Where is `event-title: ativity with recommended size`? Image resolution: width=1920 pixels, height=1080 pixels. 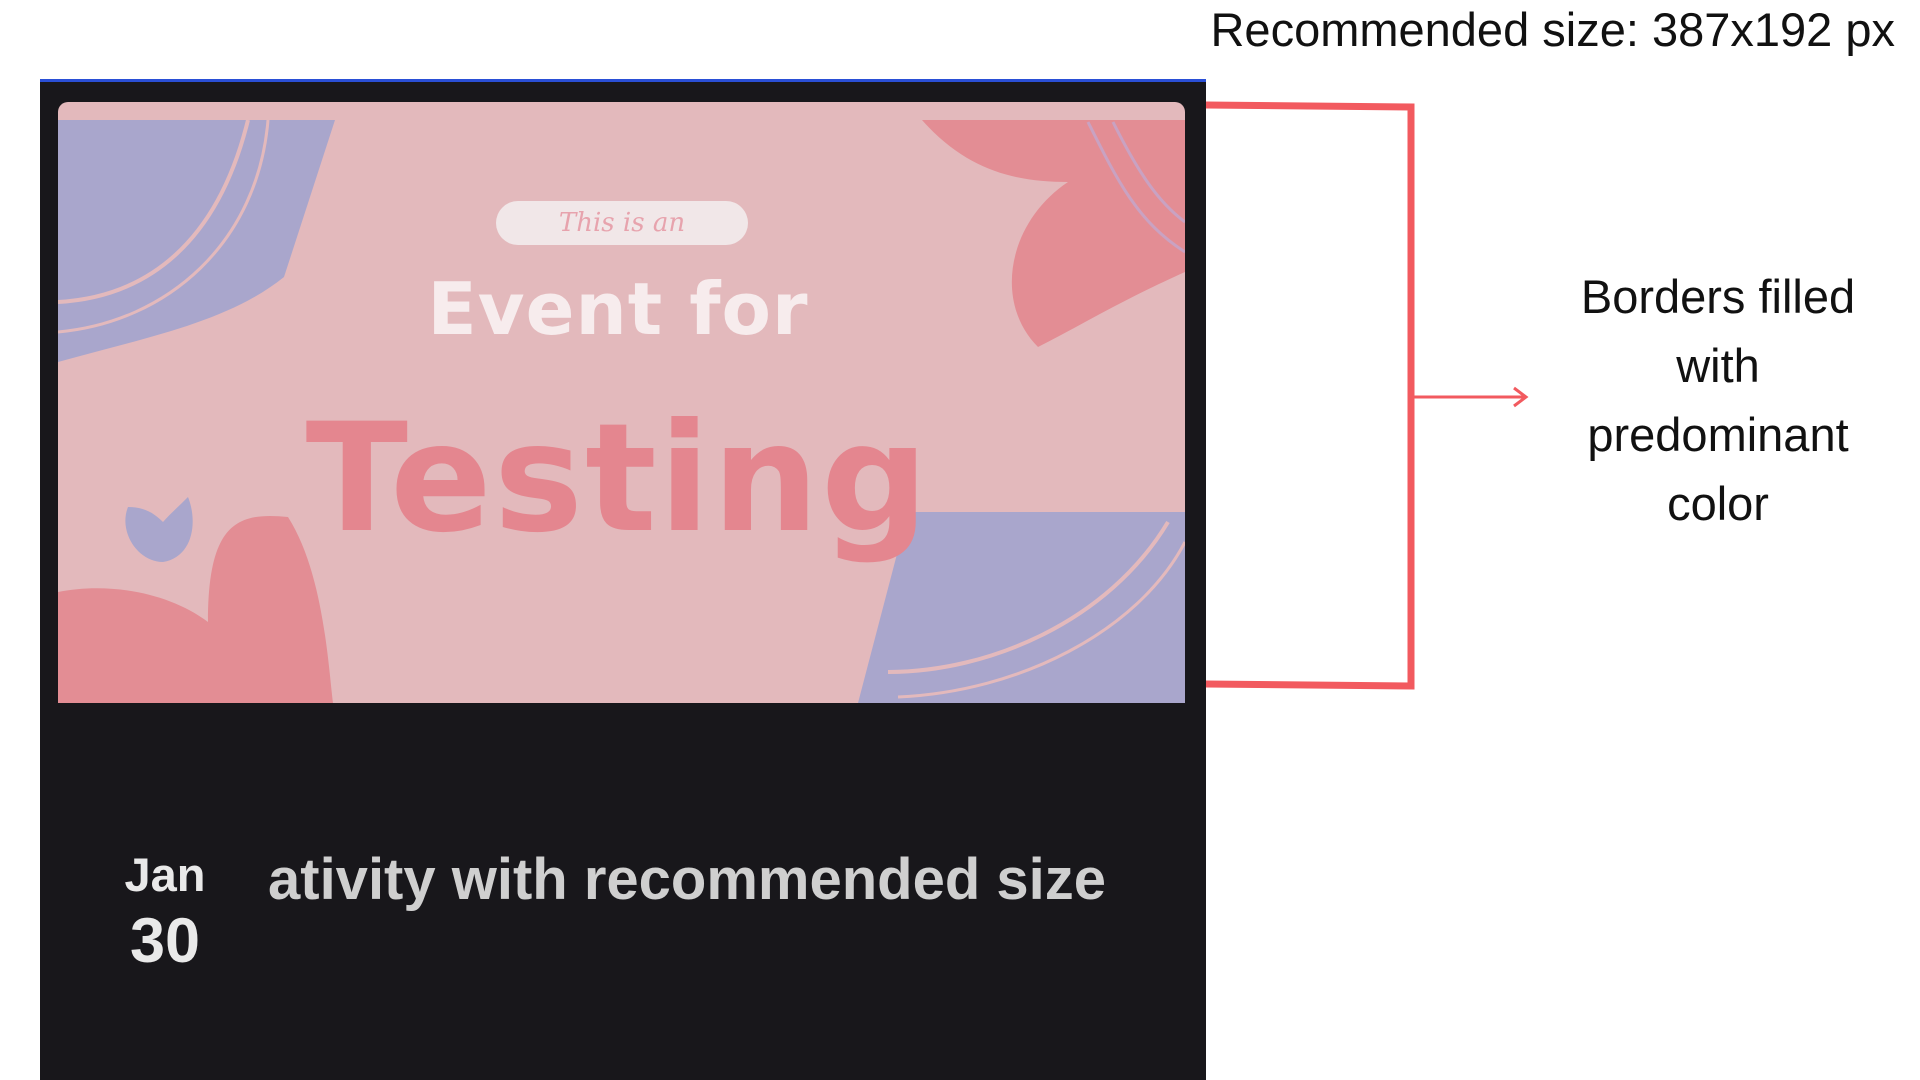 event-title: ativity with recommended size is located at coordinates (698, 880).